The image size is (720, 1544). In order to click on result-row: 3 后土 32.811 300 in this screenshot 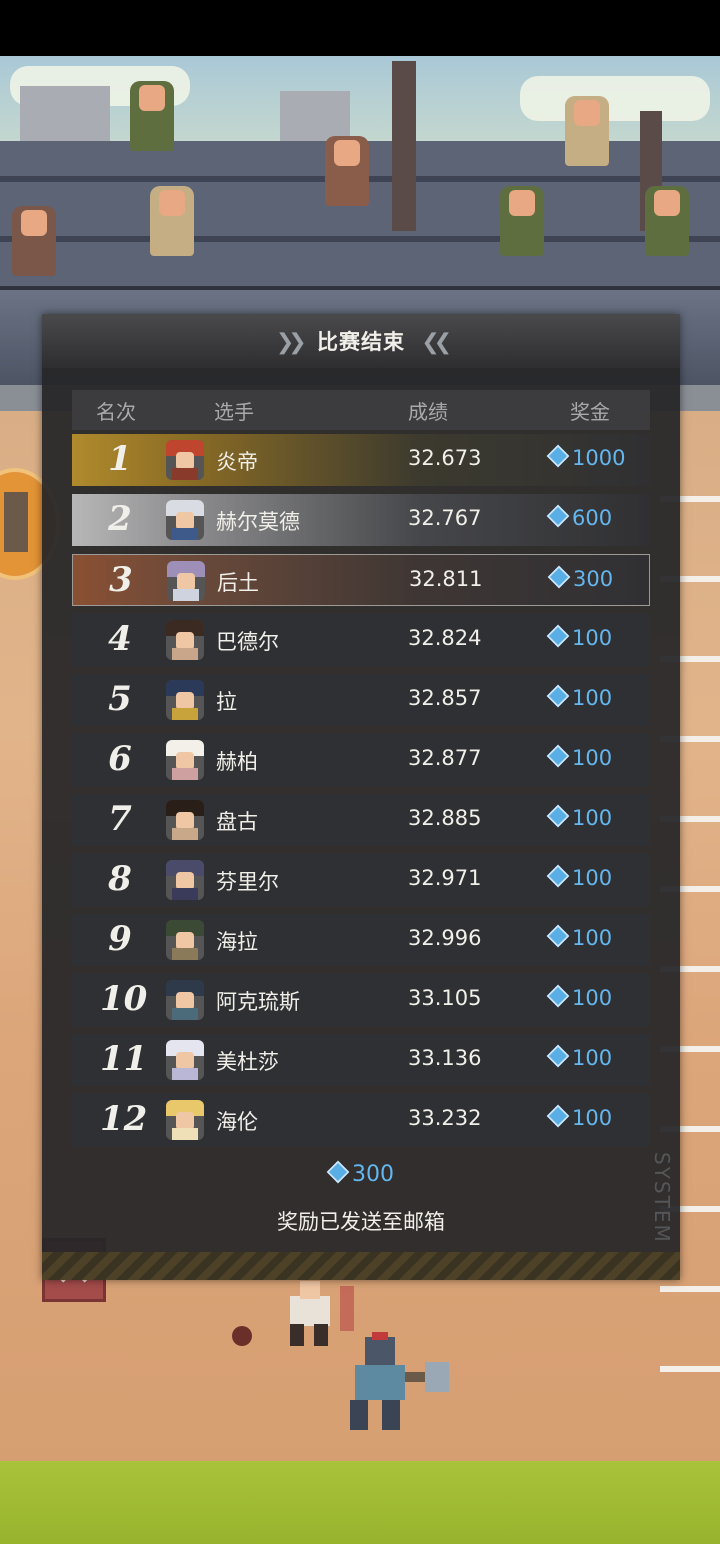, I will do `click(361, 580)`.